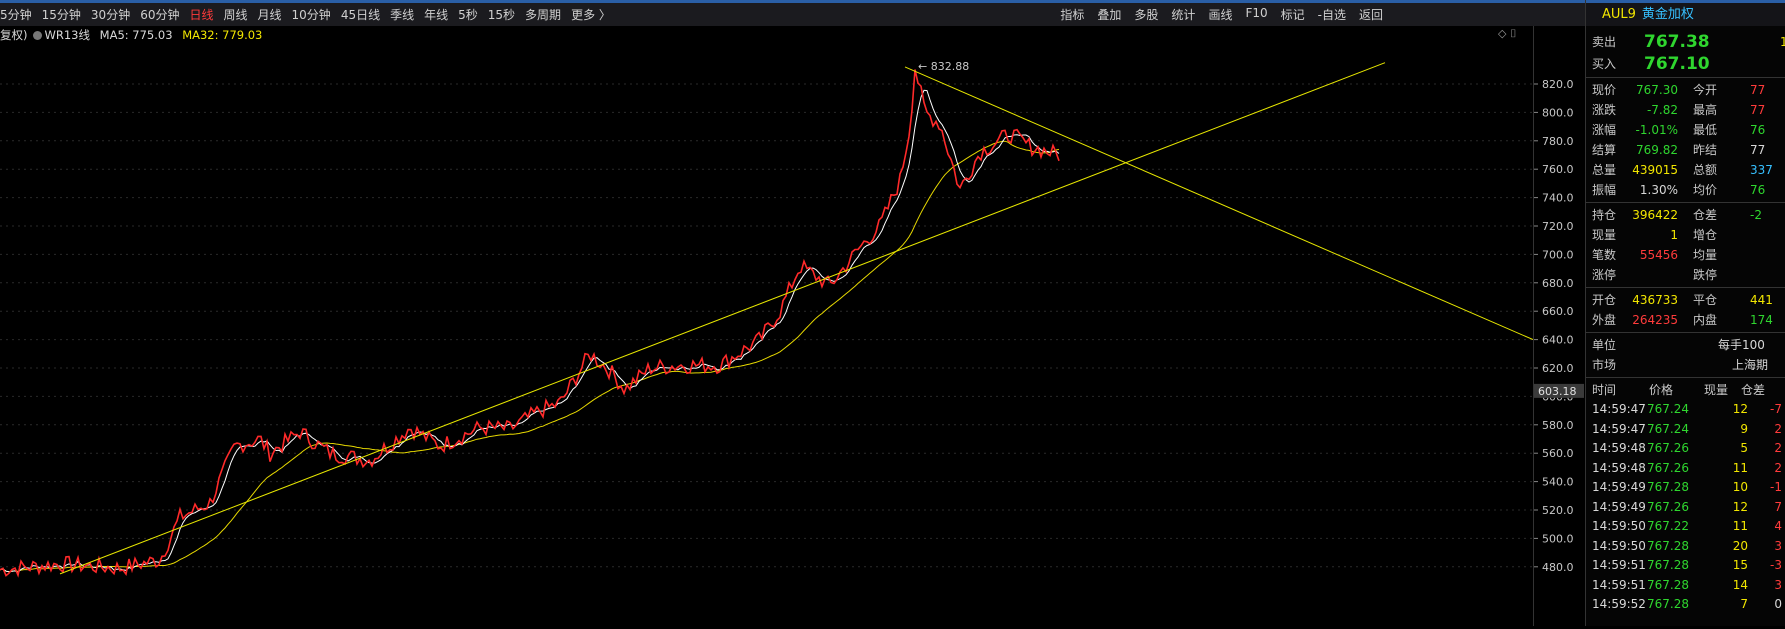  I want to click on tick-t: 14:59:51, so click(1619, 584).